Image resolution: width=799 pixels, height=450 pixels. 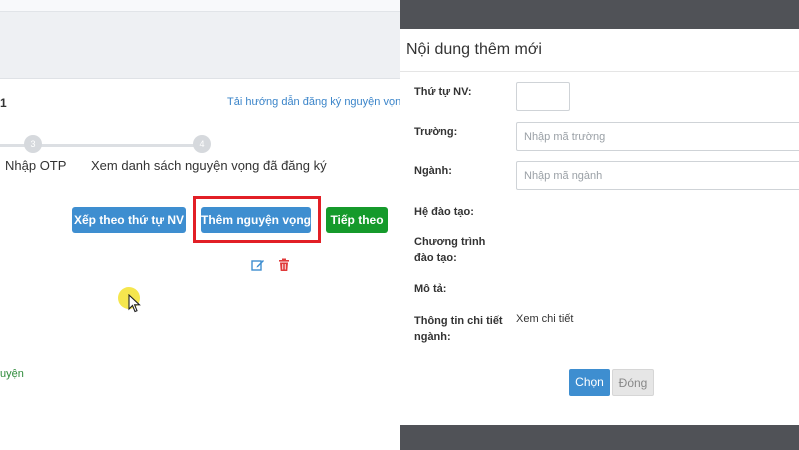 I want to click on order-input, so click(x=543, y=96).